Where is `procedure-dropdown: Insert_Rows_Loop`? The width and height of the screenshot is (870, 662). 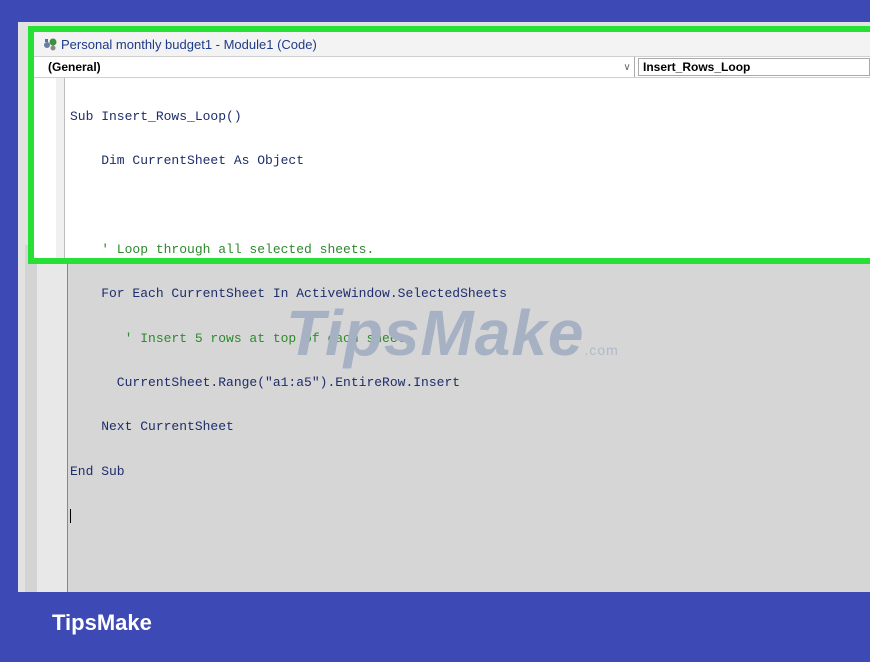 procedure-dropdown: Insert_Rows_Loop is located at coordinates (754, 67).